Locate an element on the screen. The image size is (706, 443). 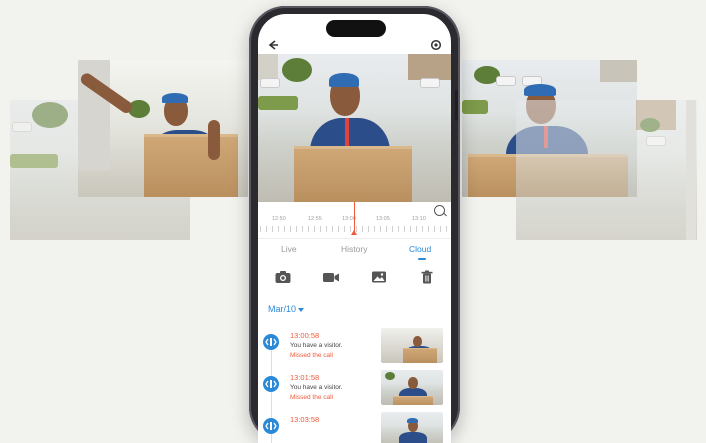
right-back-photo is located at coordinates (606, 170).